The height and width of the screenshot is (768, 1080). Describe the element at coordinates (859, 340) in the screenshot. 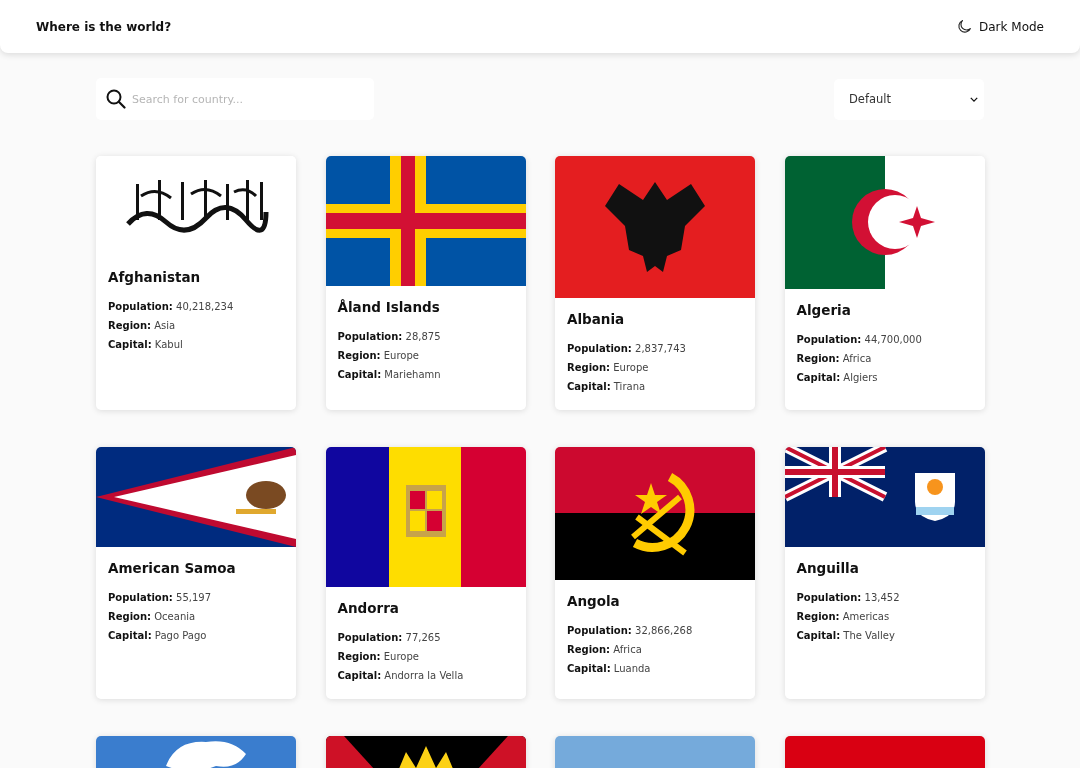

I see `country-fact: Population: 44,700,000` at that location.